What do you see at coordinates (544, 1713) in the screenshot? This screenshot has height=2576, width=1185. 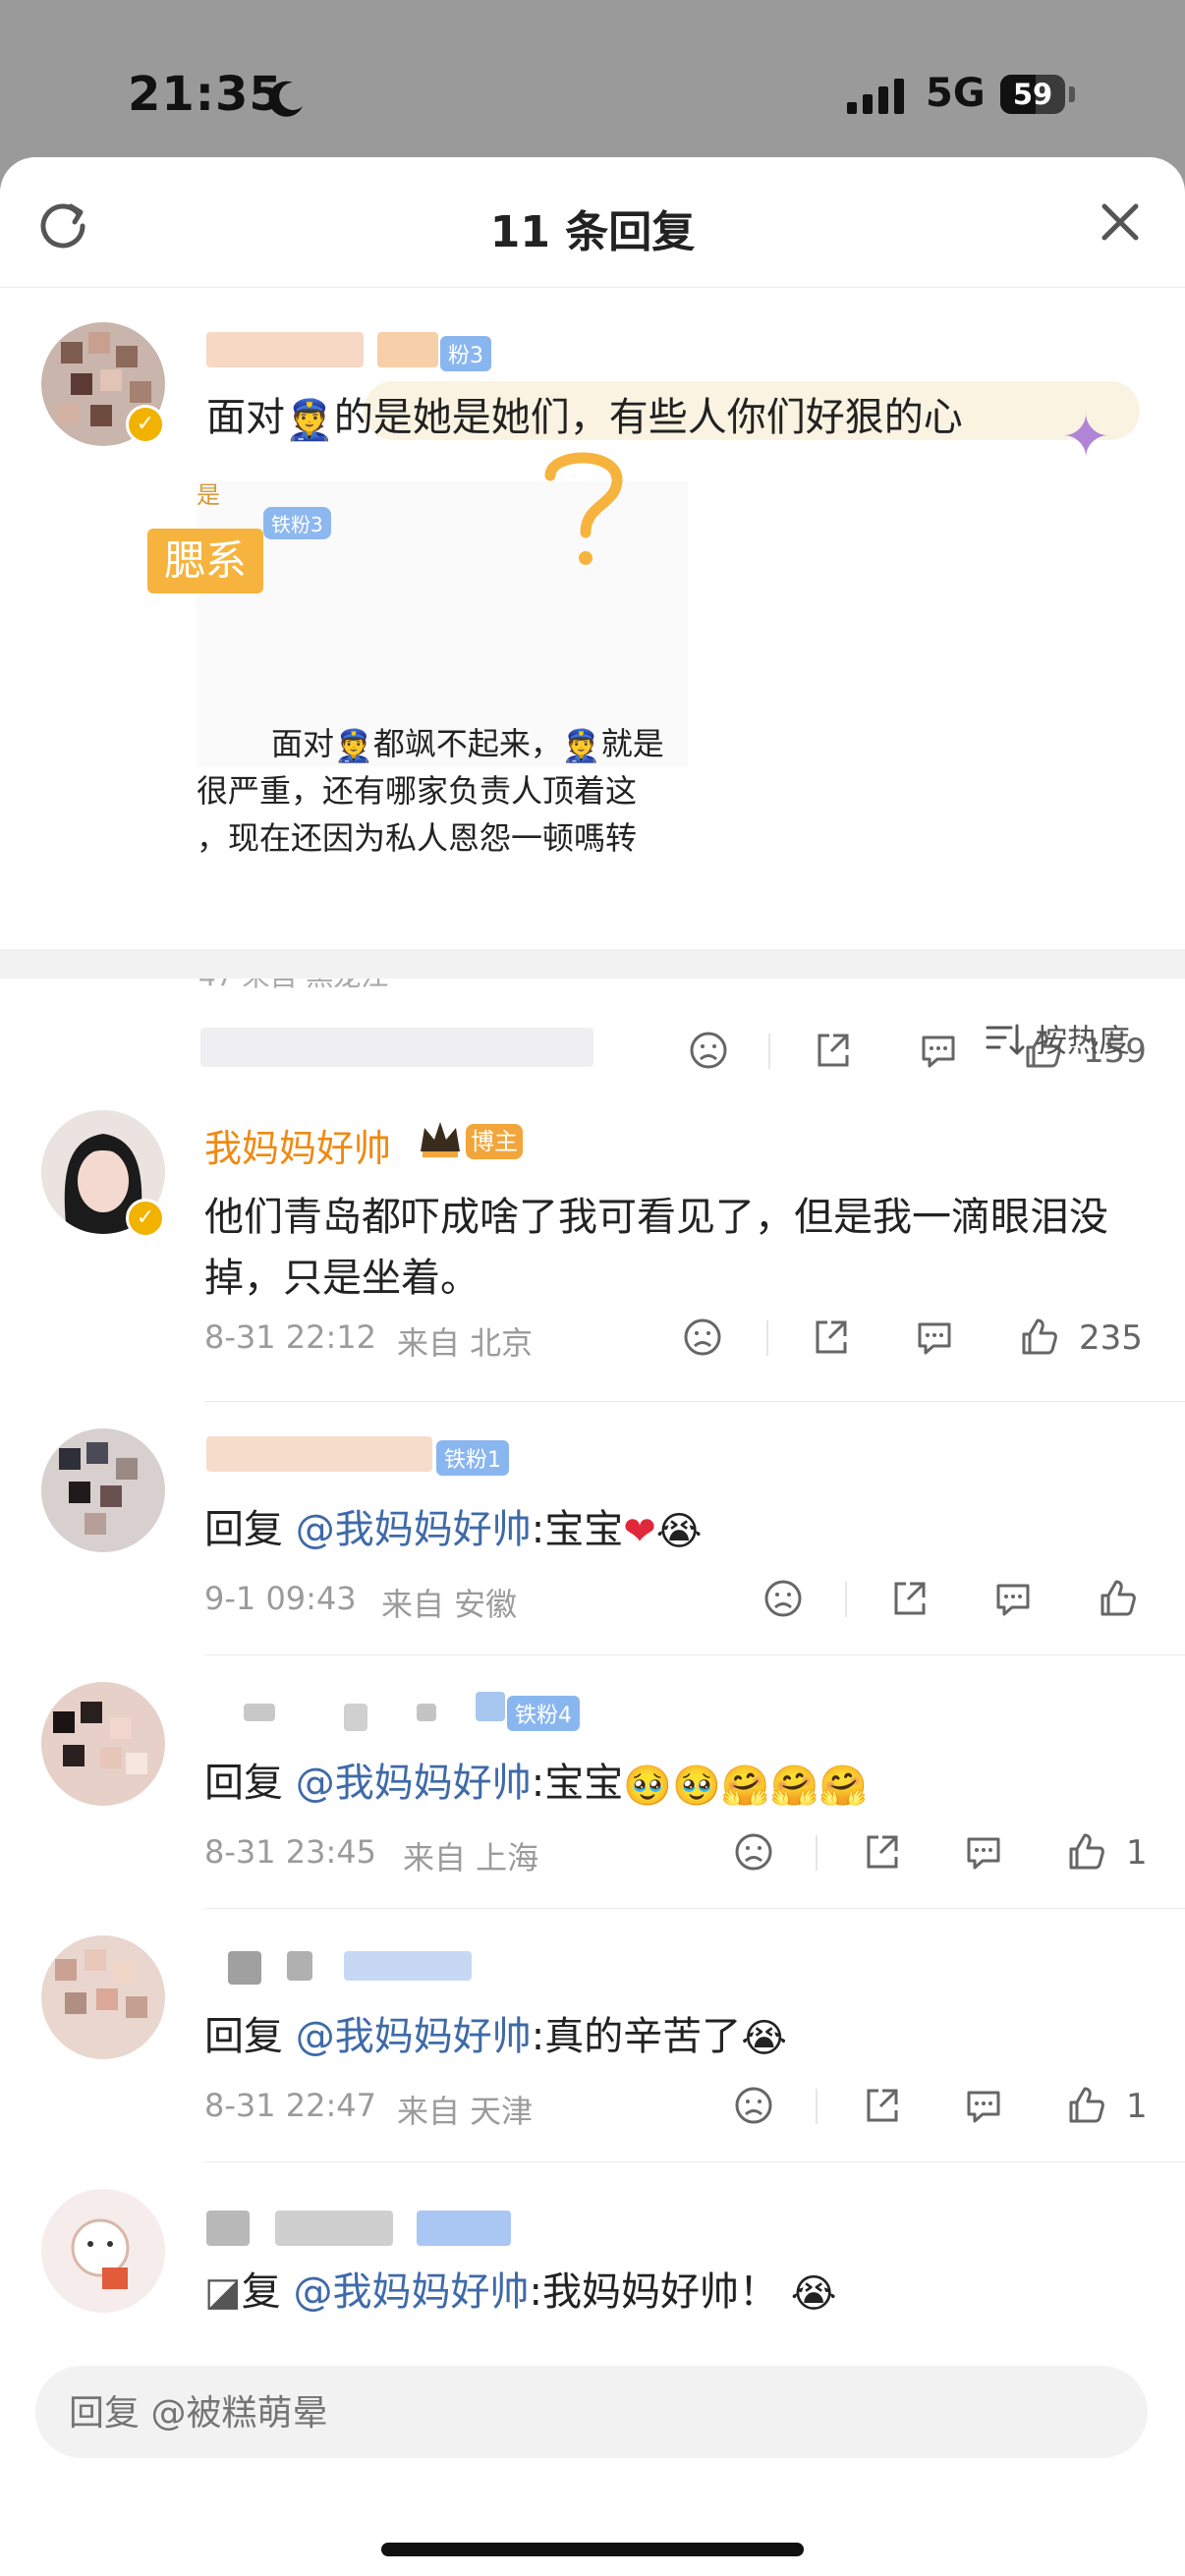 I see `reply-fan-badge: 铁粉4` at bounding box center [544, 1713].